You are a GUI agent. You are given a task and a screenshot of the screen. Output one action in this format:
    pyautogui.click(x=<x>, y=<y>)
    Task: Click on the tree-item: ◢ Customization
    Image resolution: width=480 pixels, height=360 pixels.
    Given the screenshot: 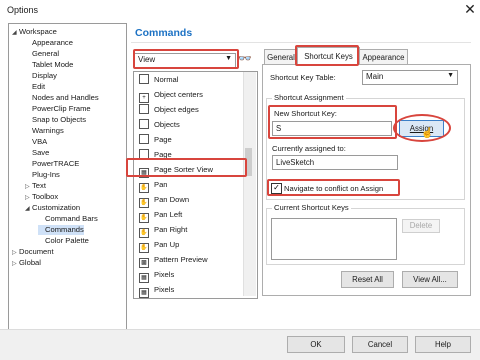 What is the action you would take?
    pyautogui.click(x=52, y=208)
    